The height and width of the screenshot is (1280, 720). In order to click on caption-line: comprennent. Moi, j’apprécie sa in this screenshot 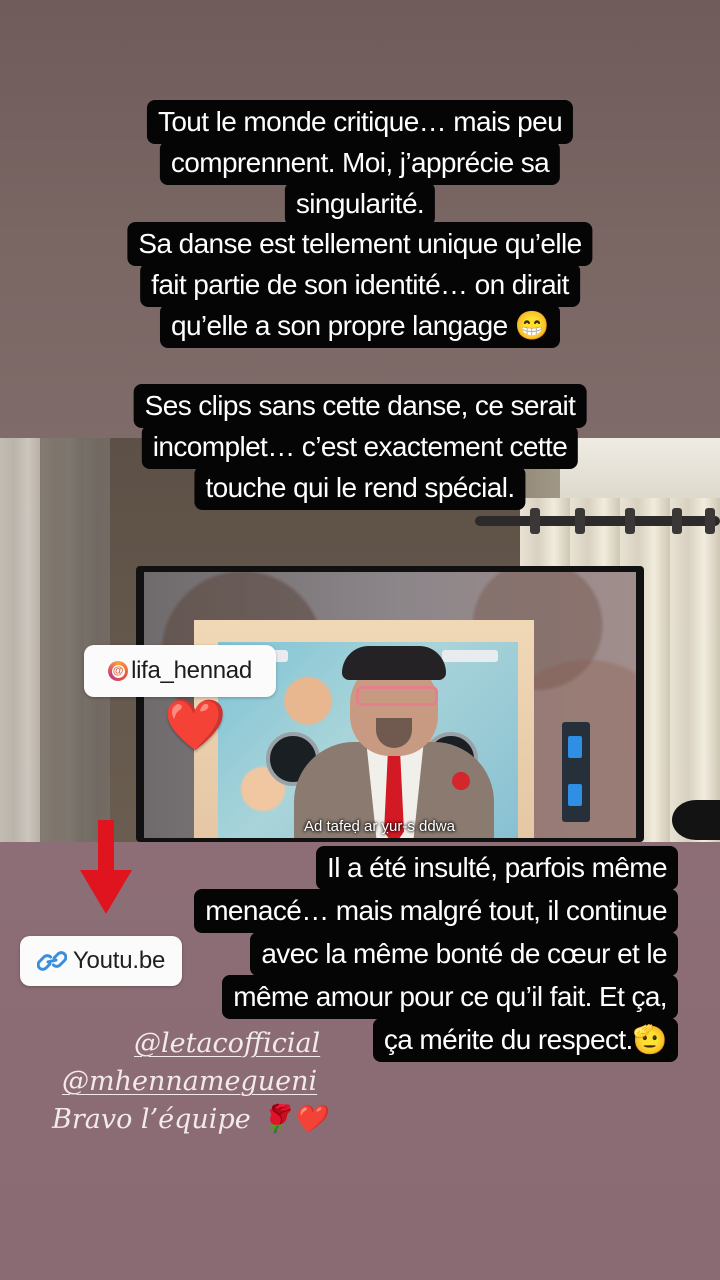, I will do `click(360, 163)`.